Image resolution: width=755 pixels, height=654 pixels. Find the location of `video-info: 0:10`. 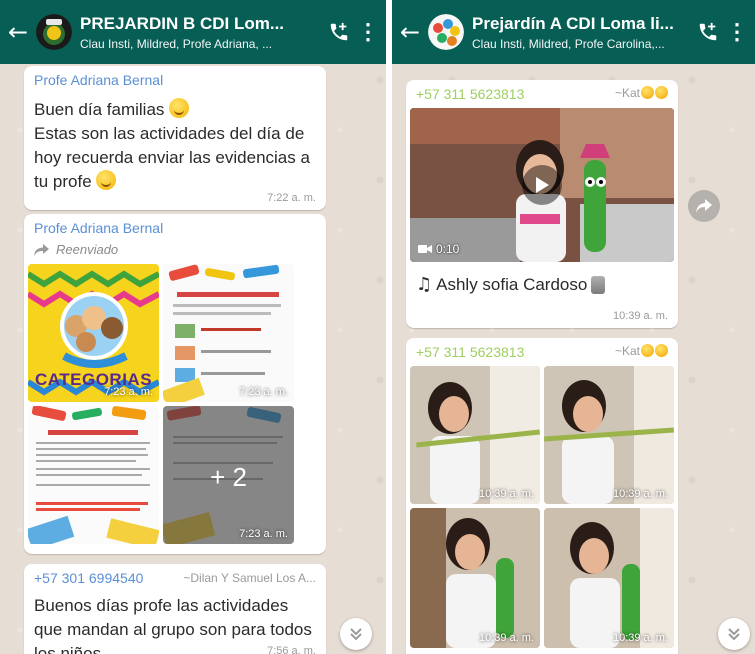

video-info: 0:10 is located at coordinates (438, 249).